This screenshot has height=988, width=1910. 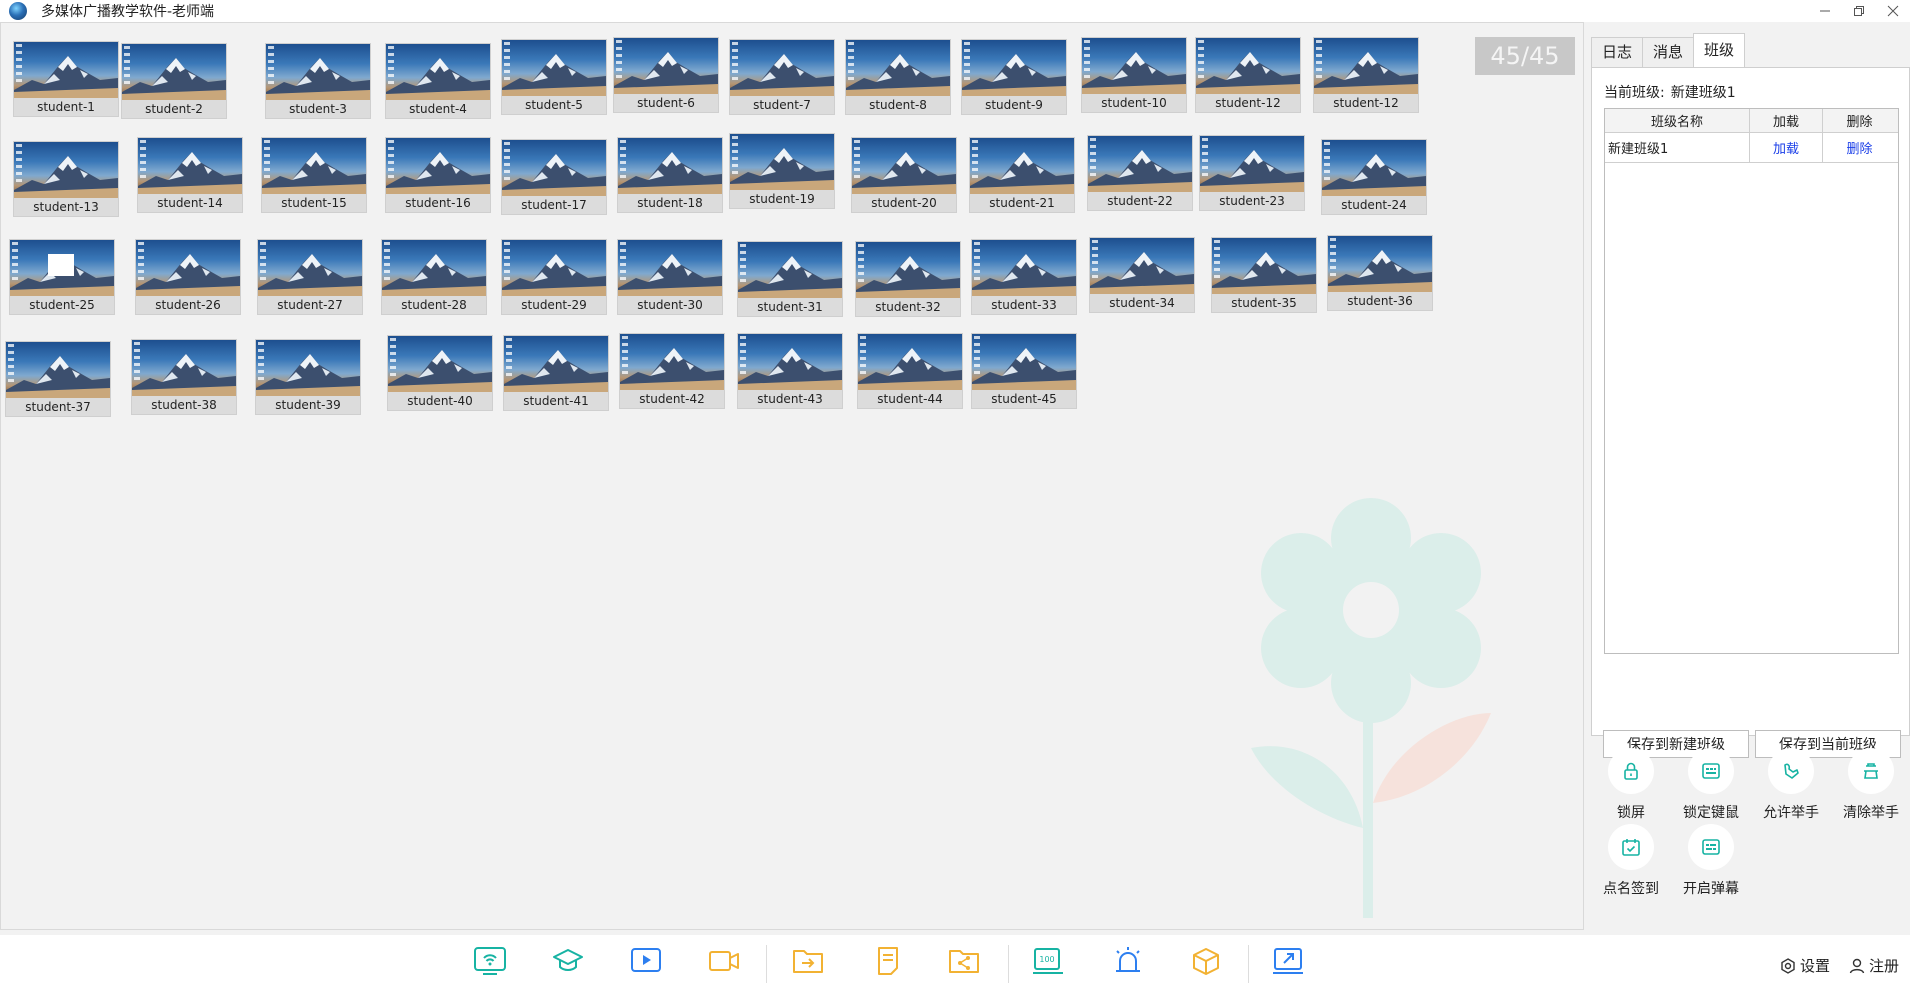 I want to click on student-screen-tile: student-29, so click(x=554, y=277).